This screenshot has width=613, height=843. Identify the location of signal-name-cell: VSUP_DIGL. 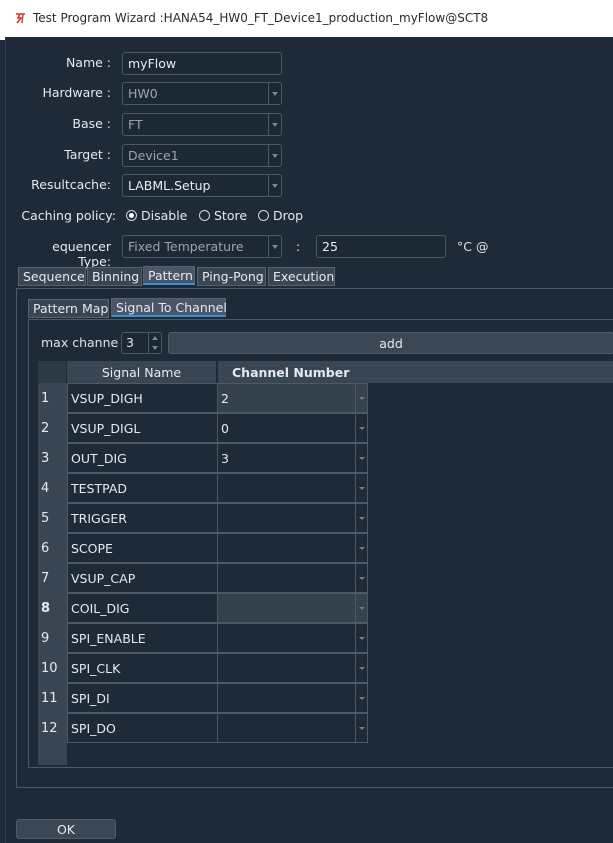
(142, 428).